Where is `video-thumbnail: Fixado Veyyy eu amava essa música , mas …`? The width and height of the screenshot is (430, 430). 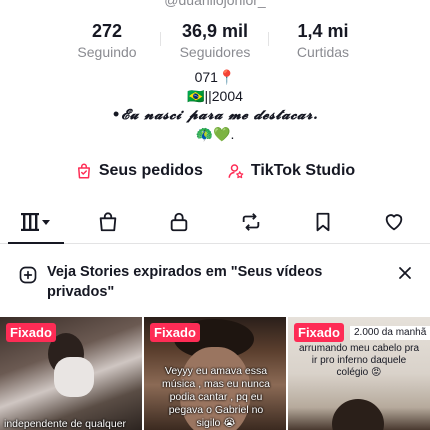 video-thumbnail: Fixado Veyyy eu amava essa música , mas … is located at coordinates (215, 373).